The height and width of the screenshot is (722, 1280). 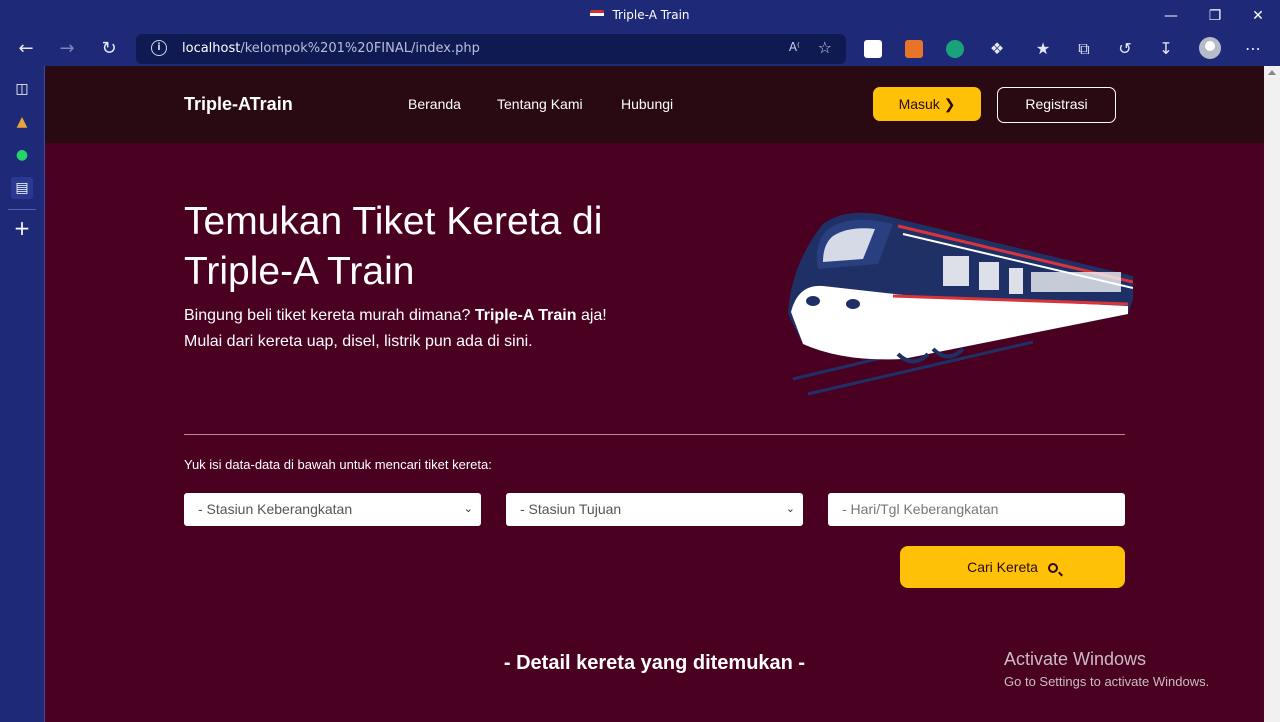 I want to click on browser-sidebar: ◫ ▲ ● ▤ +, so click(x=22, y=394).